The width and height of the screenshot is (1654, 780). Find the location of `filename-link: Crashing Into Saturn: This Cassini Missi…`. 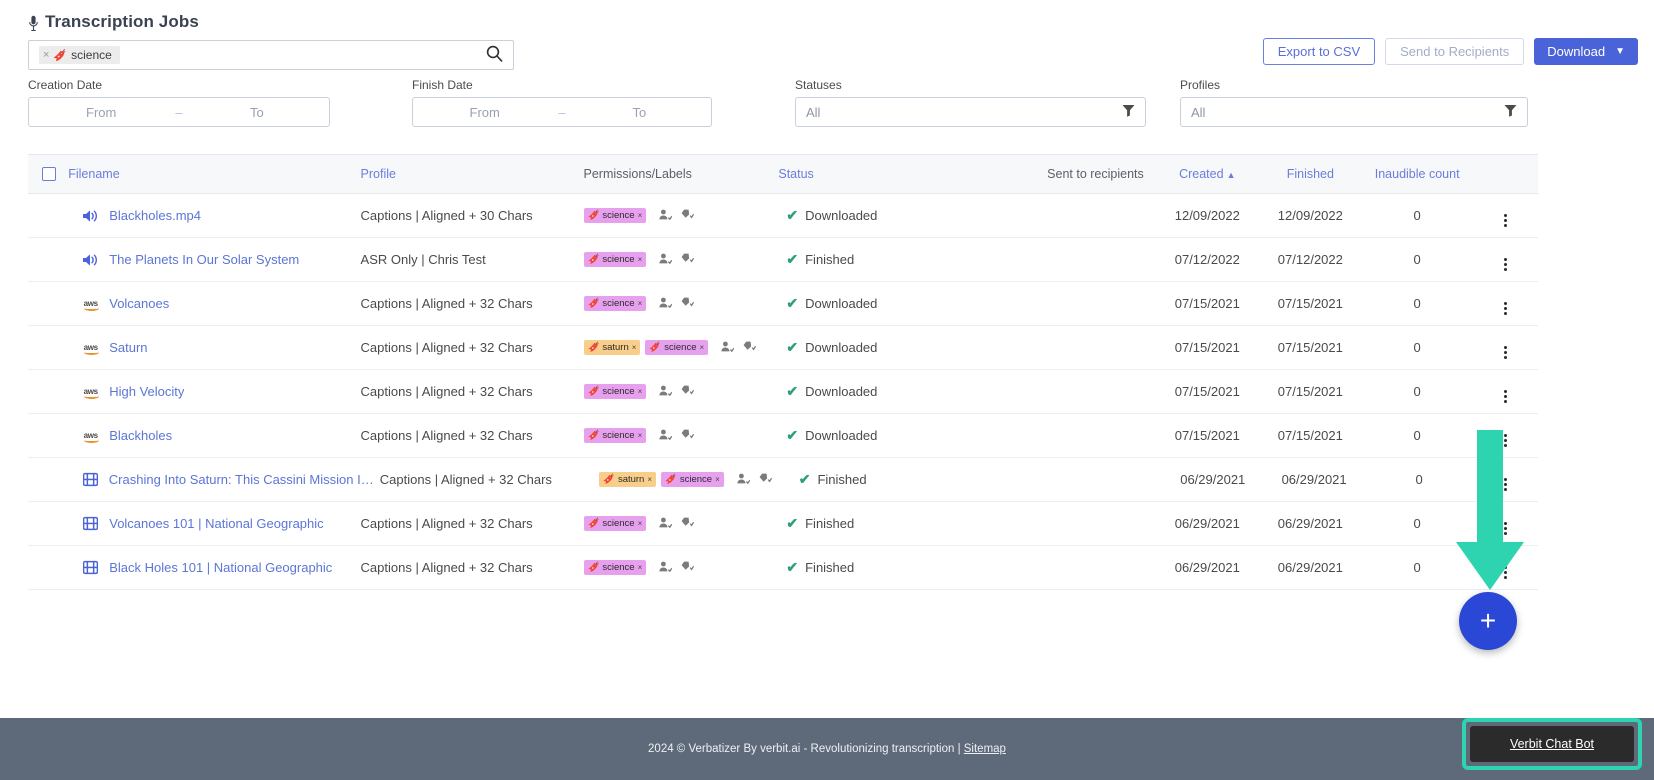

filename-link: Crashing Into Saturn: This Cassini Missi… is located at coordinates (244, 479).